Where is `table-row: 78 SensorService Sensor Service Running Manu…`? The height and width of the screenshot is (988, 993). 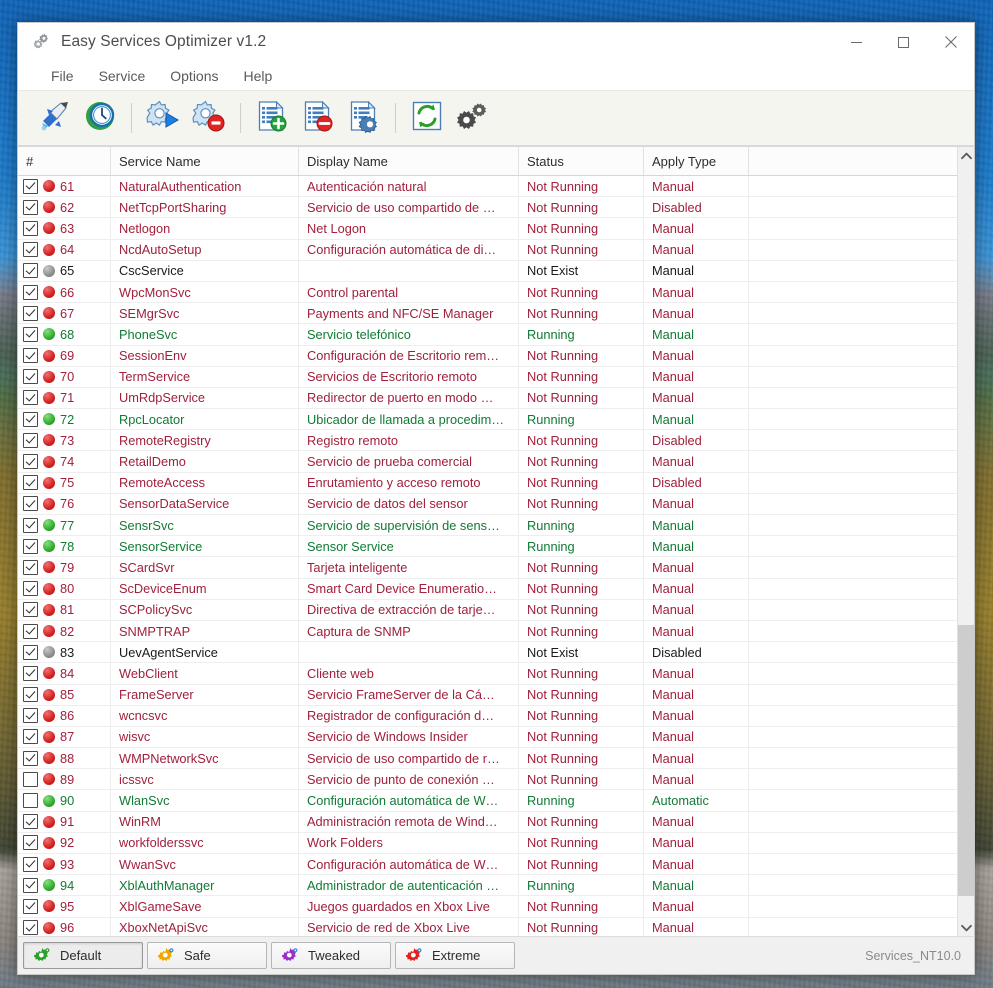 table-row: 78 SensorService Sensor Service Running Manu… is located at coordinates (496, 547).